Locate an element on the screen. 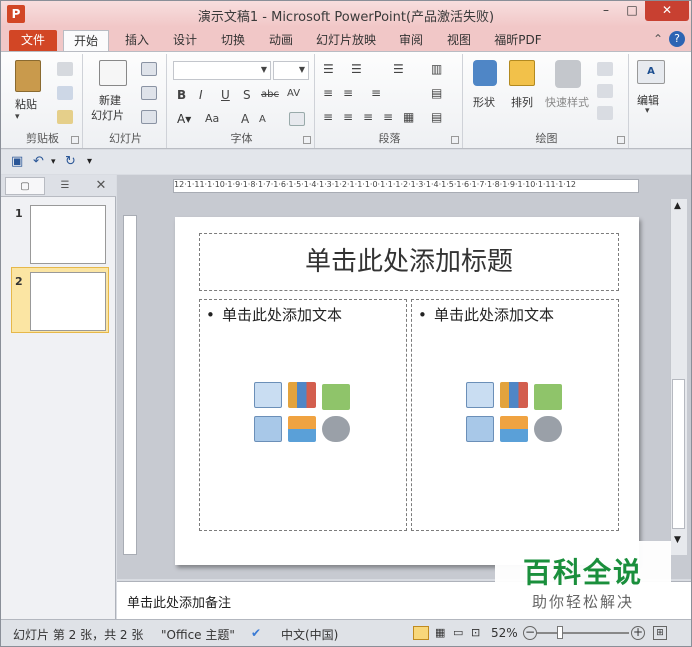 This screenshot has width=692, height=647. insert-chart-icon is located at coordinates (302, 395).